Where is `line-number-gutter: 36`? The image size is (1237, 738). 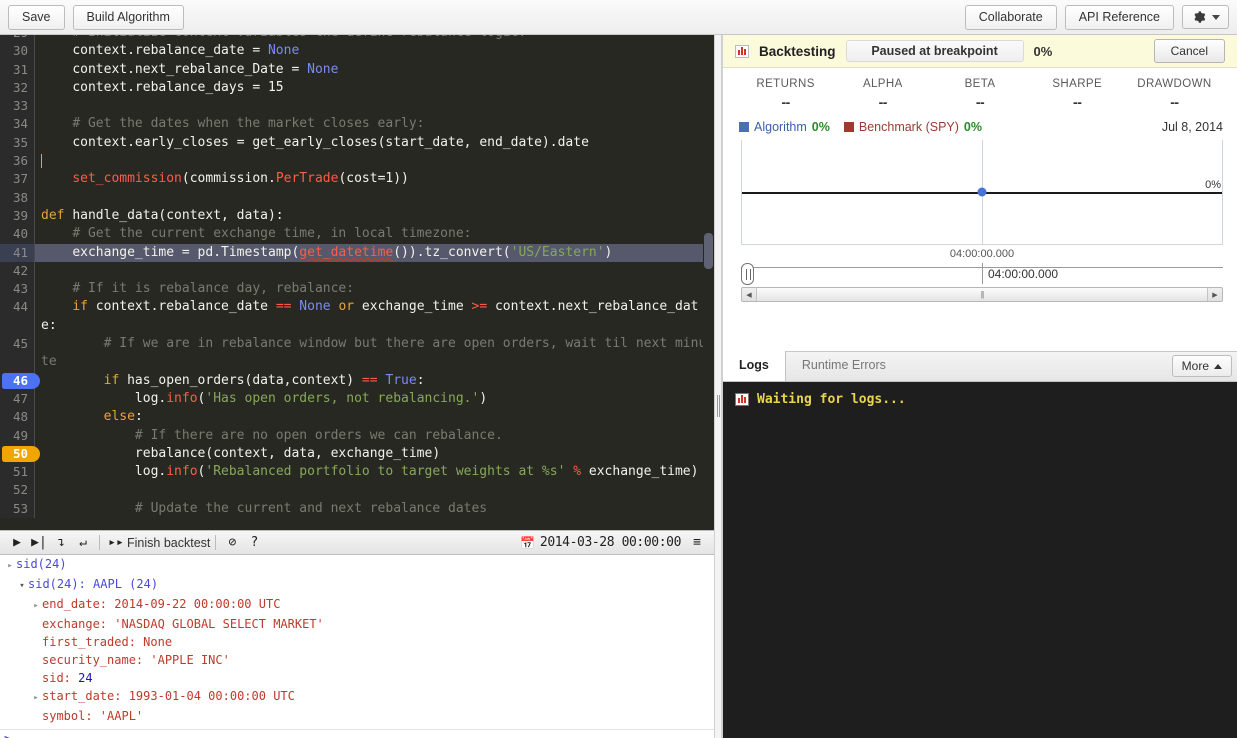 line-number-gutter: 36 is located at coordinates (17, 161).